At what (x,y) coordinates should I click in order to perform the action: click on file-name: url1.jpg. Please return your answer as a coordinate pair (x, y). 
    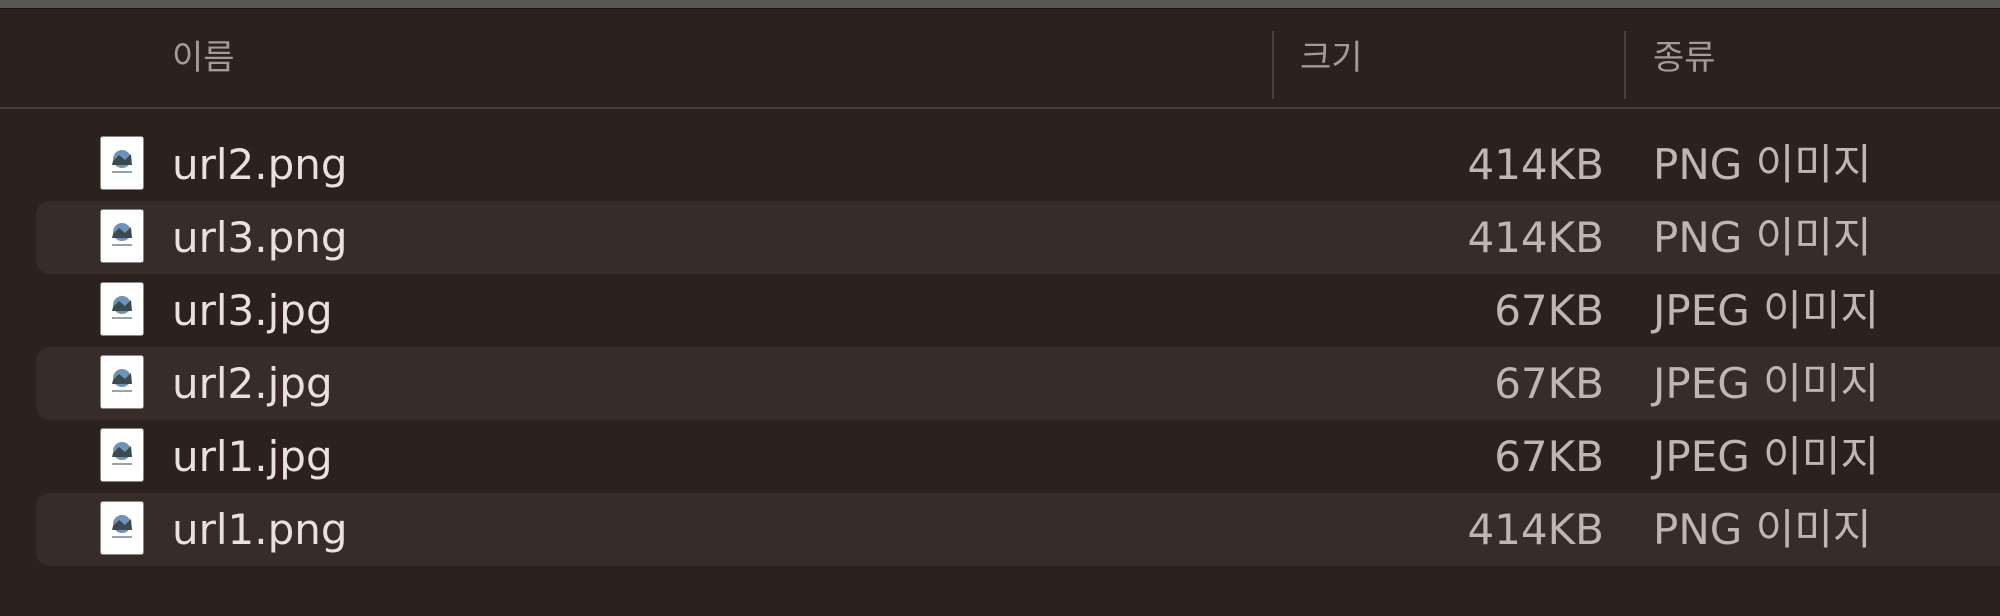
    Looking at the image, I should click on (252, 456).